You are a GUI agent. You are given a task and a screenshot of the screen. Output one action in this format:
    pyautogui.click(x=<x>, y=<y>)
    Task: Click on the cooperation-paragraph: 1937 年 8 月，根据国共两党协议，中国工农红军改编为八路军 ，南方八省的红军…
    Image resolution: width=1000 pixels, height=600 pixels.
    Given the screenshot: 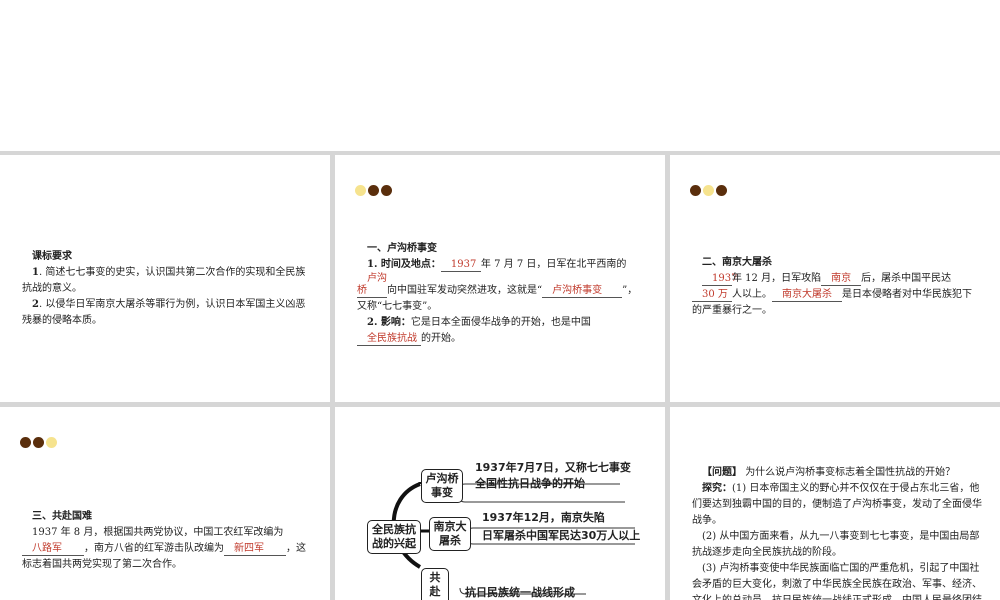 What is the action you would take?
    pyautogui.click(x=164, y=548)
    